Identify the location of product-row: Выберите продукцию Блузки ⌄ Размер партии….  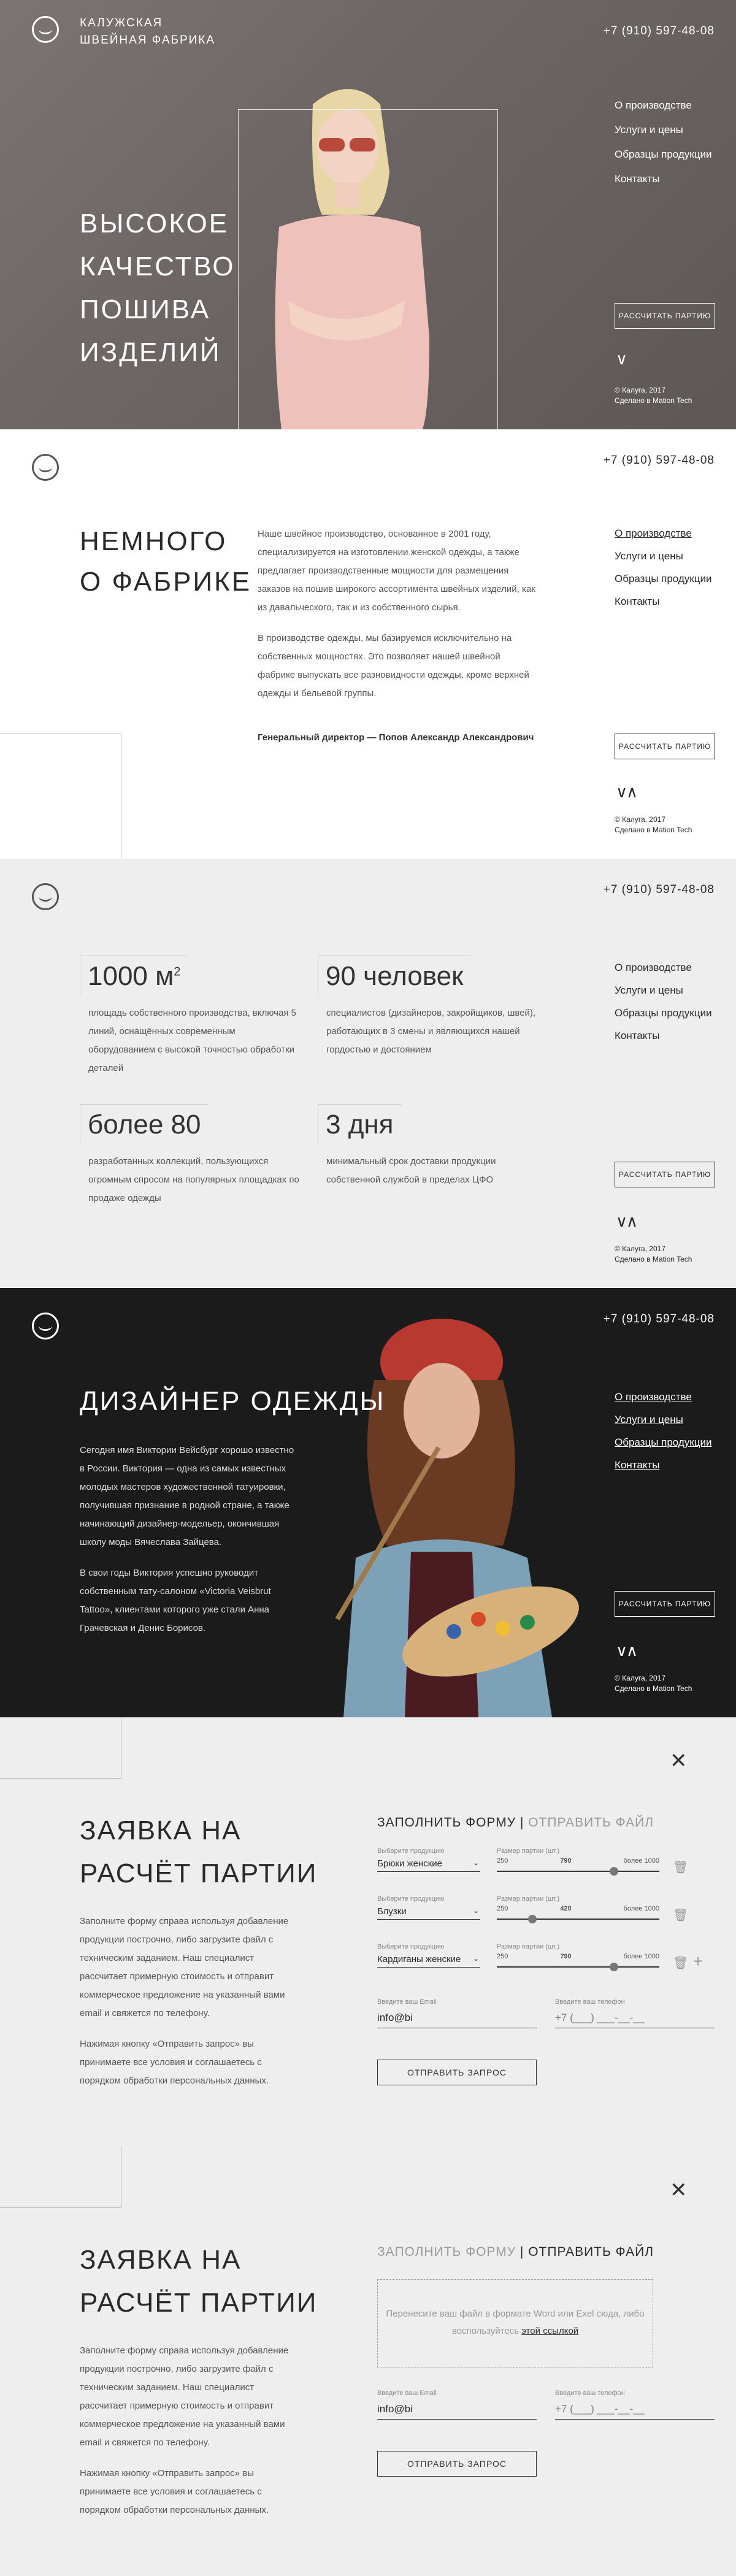
(549, 1914).